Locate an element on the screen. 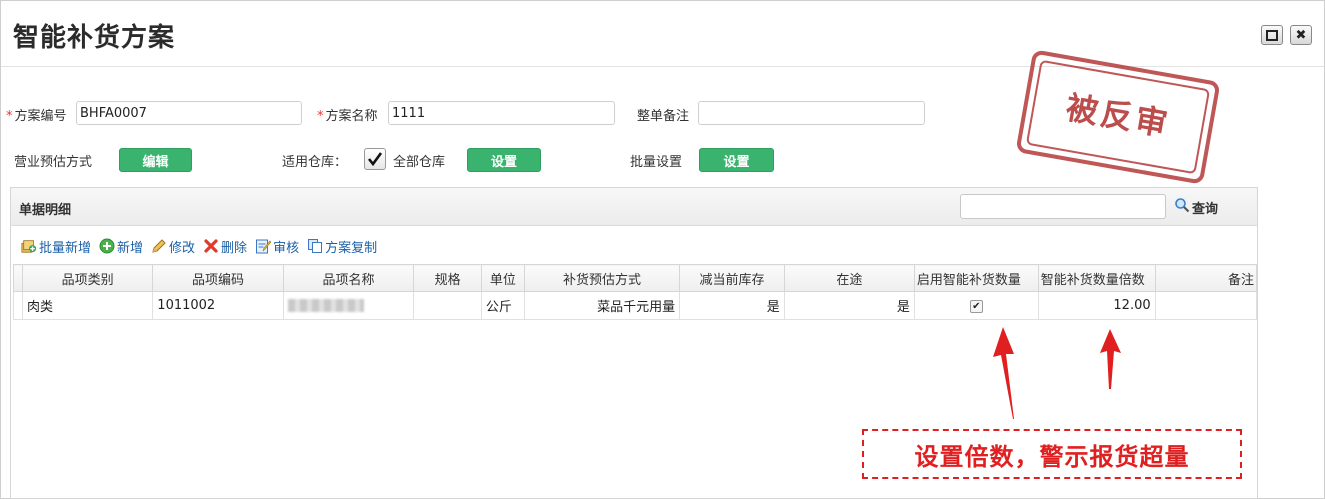 The height and width of the screenshot is (499, 1325). remark-label: 整单备注 is located at coordinates (663, 116).